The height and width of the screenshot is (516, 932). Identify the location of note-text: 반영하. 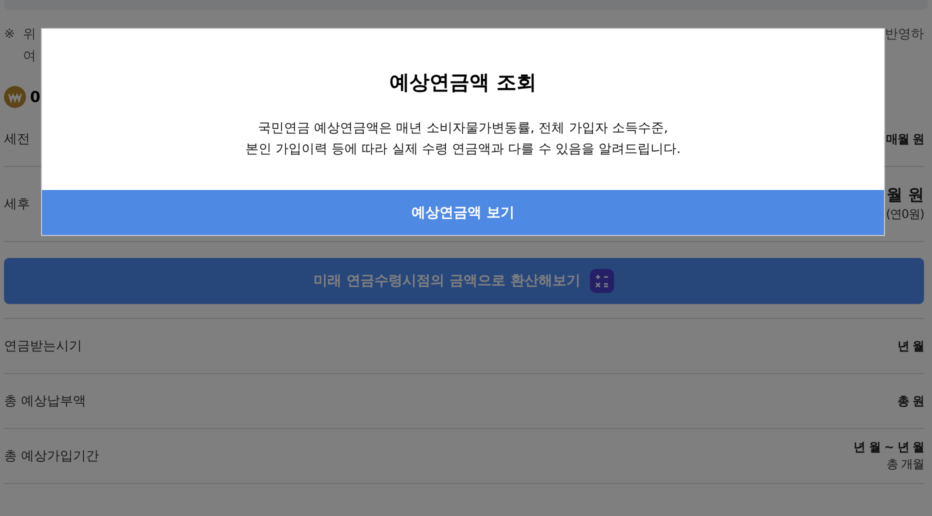
(904, 35).